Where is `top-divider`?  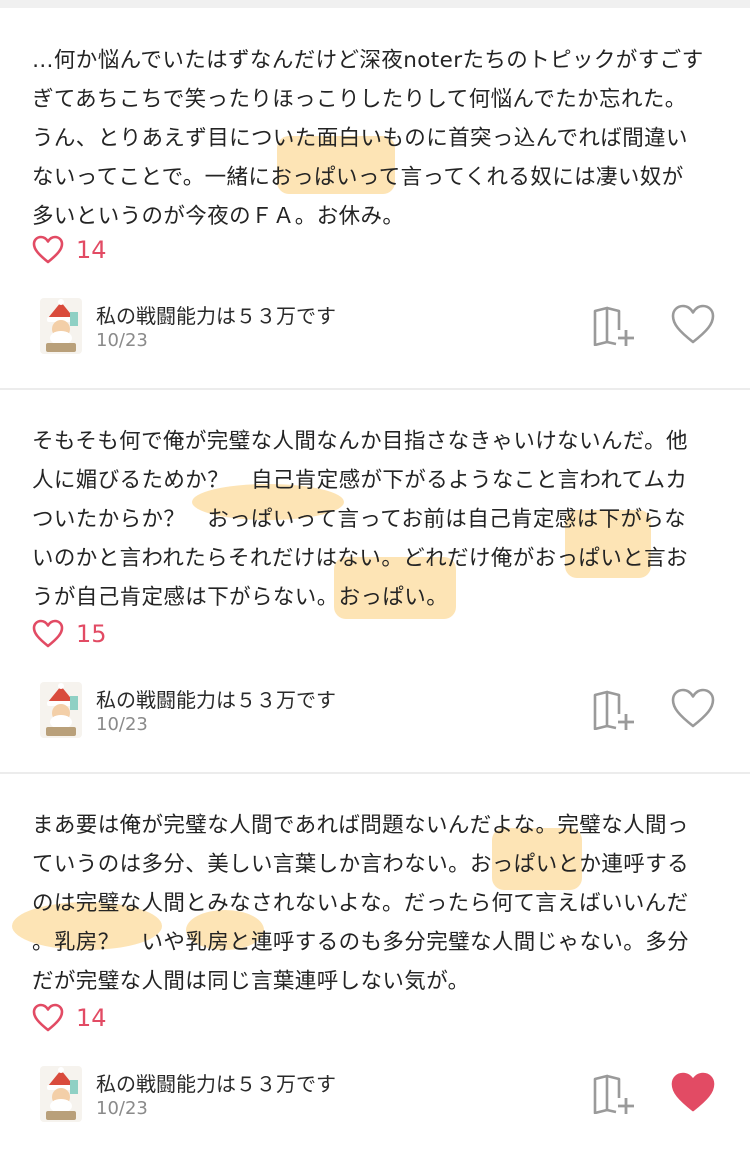
top-divider is located at coordinates (375, 4).